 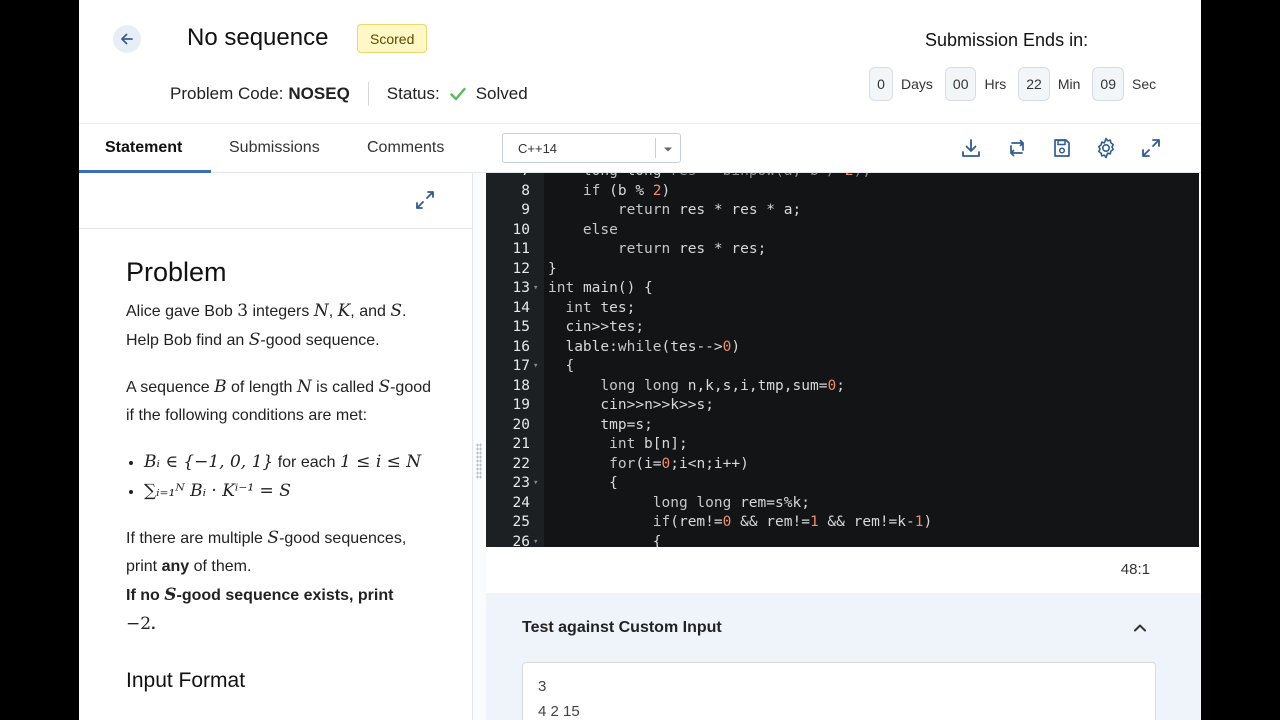 I want to click on text: -good sequence exists, print, so click(x=285, y=595).